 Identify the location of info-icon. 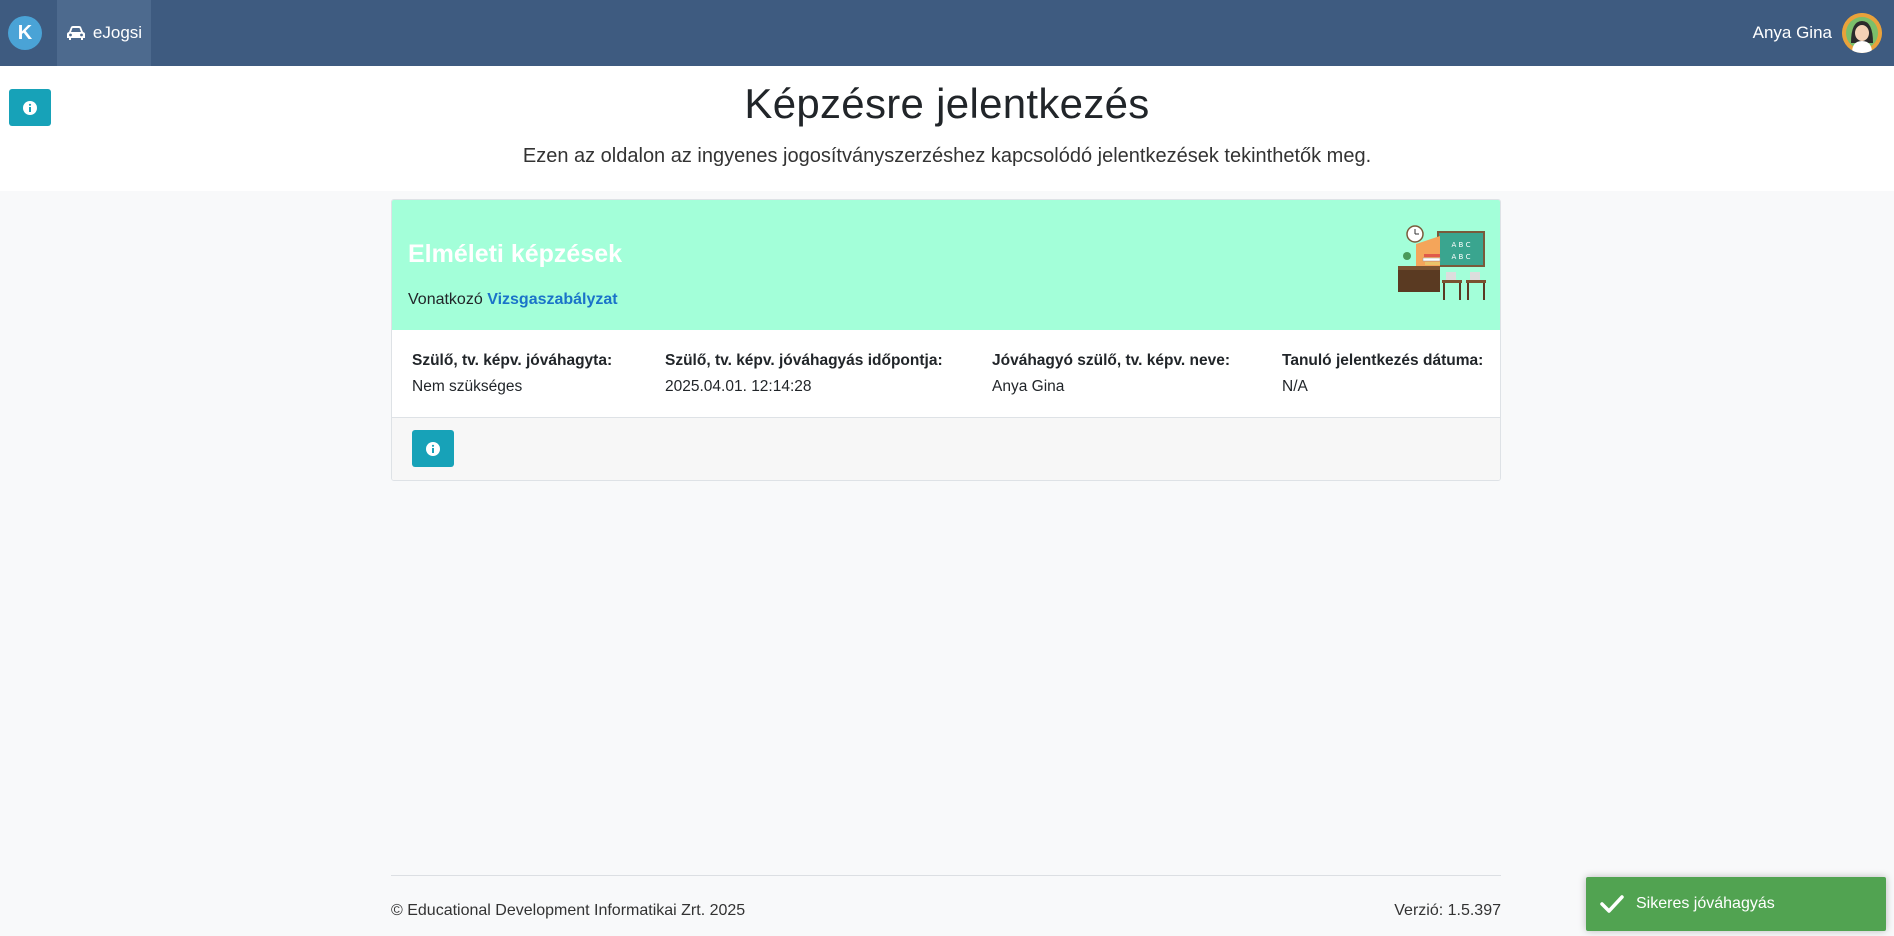
(433, 448).